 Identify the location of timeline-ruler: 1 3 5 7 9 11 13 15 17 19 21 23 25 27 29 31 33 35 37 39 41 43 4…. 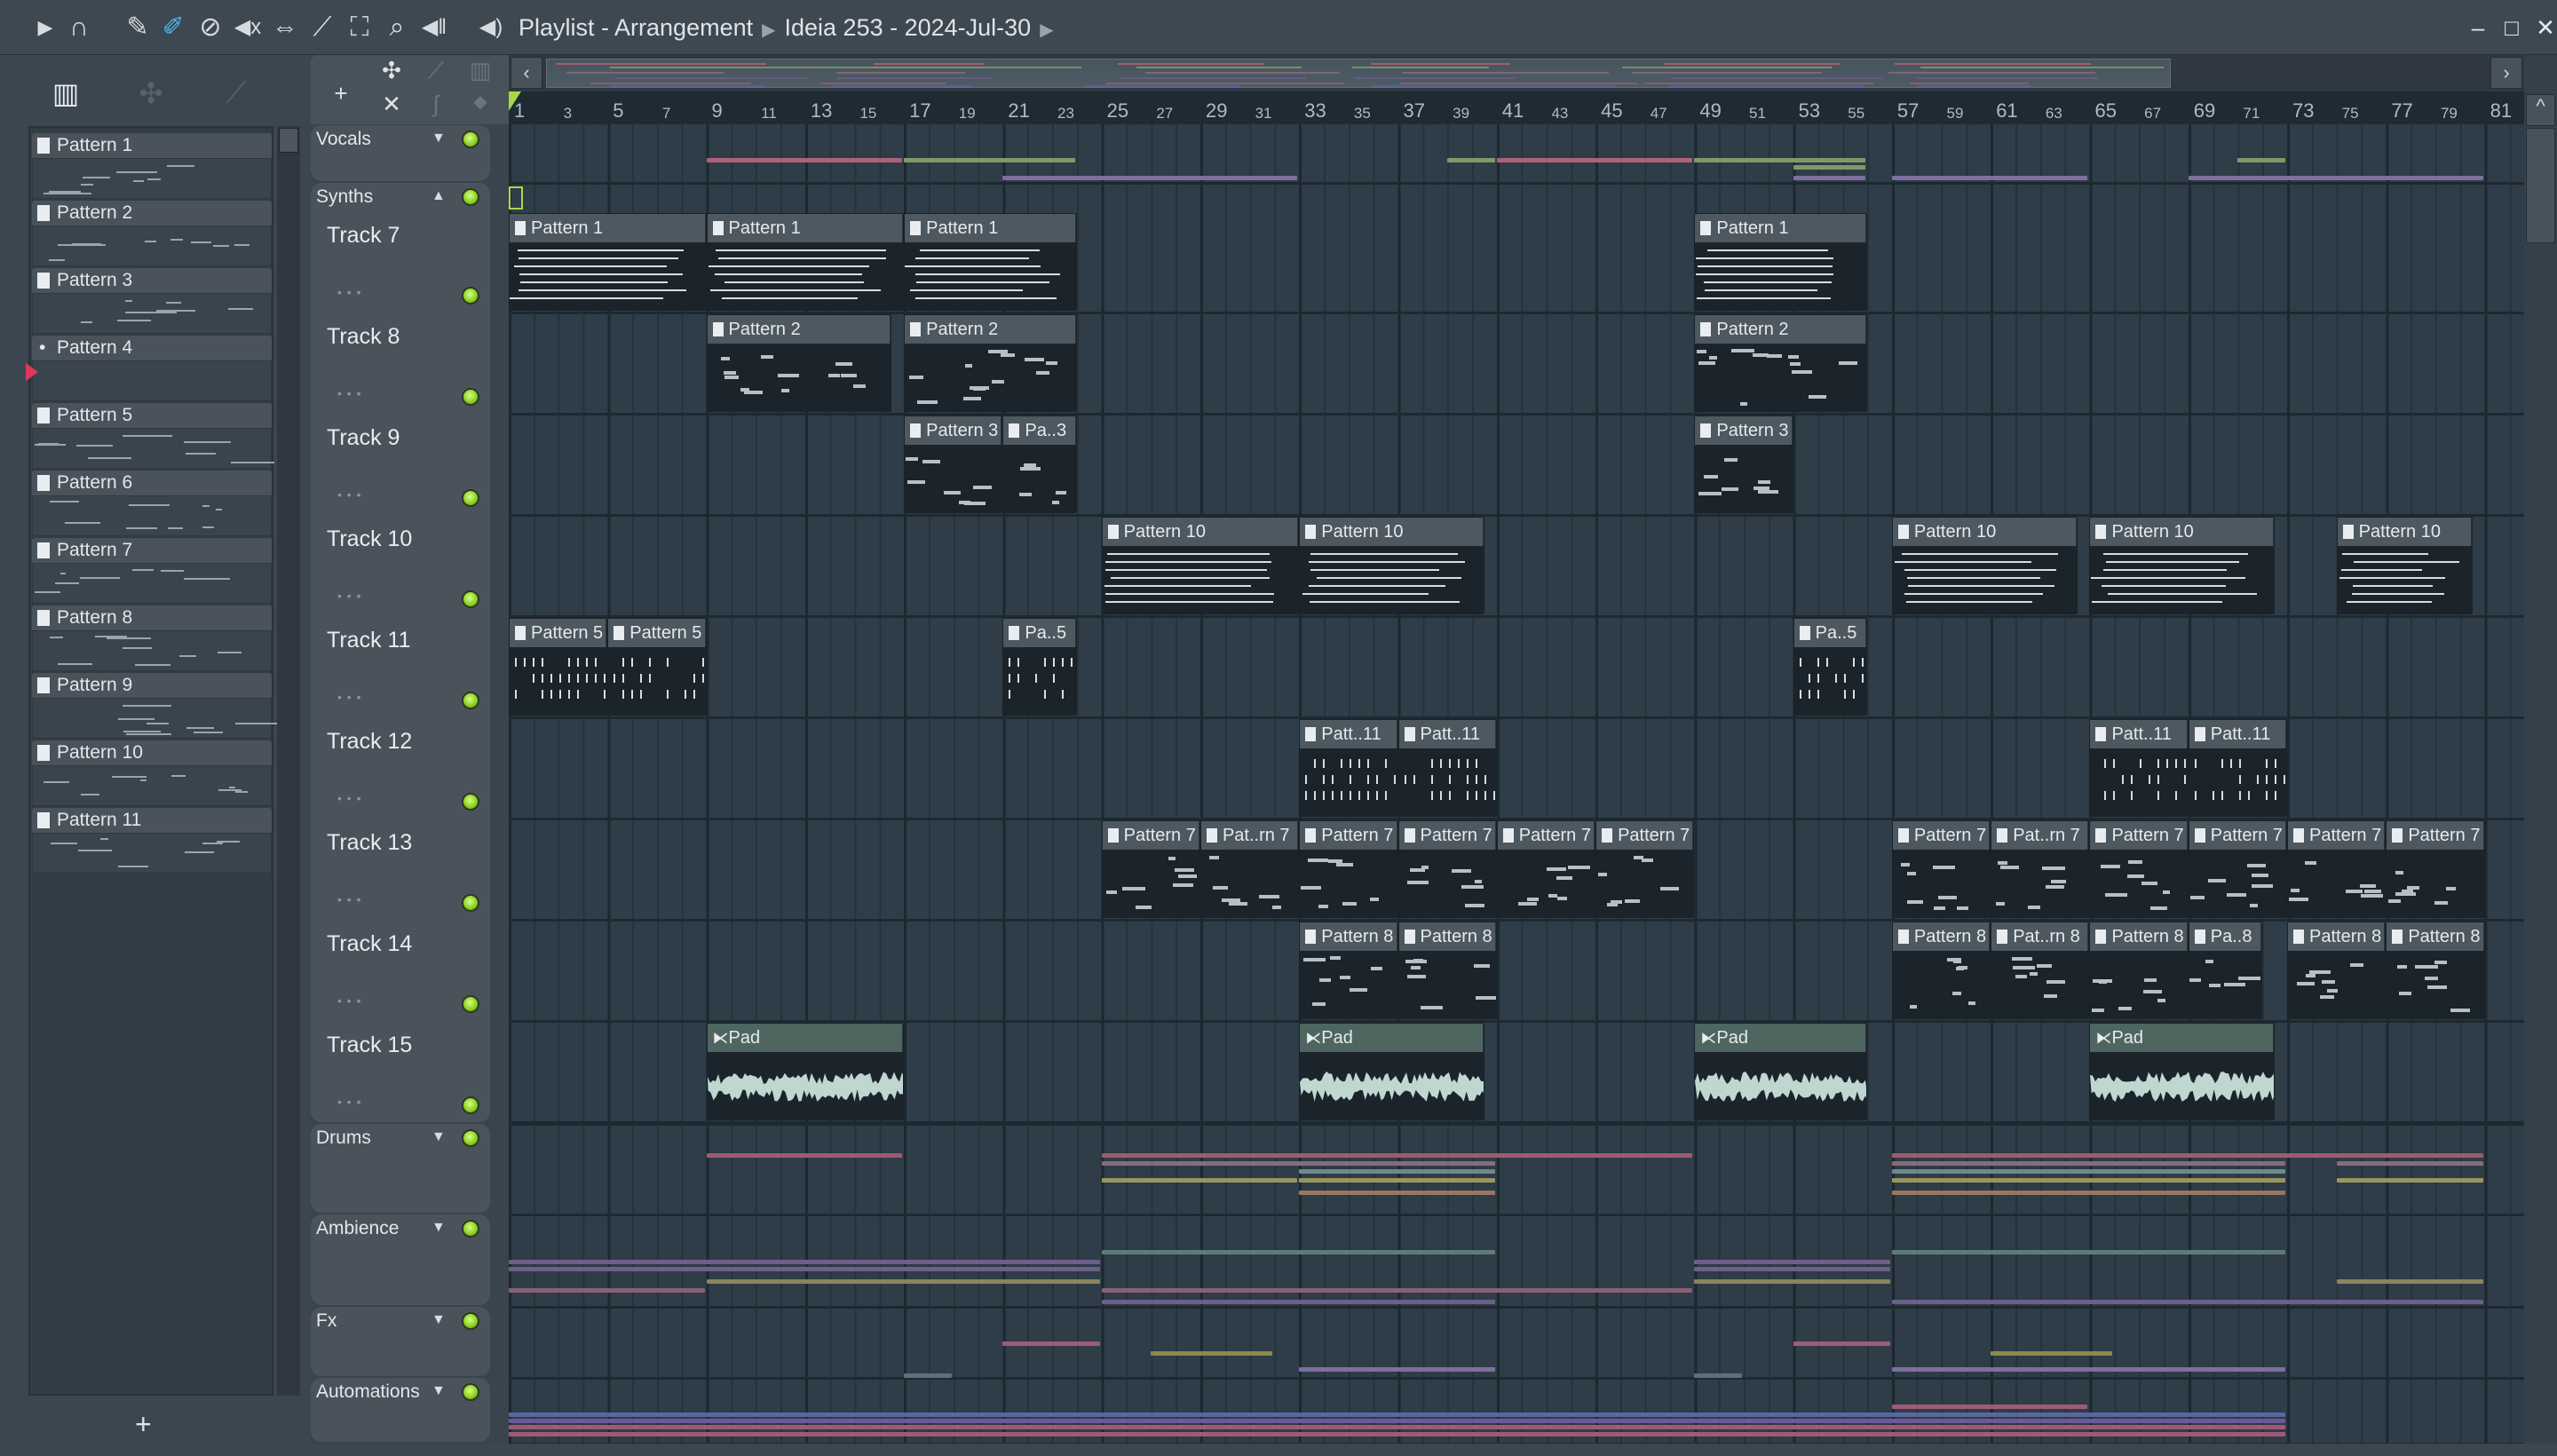
(1516, 107).